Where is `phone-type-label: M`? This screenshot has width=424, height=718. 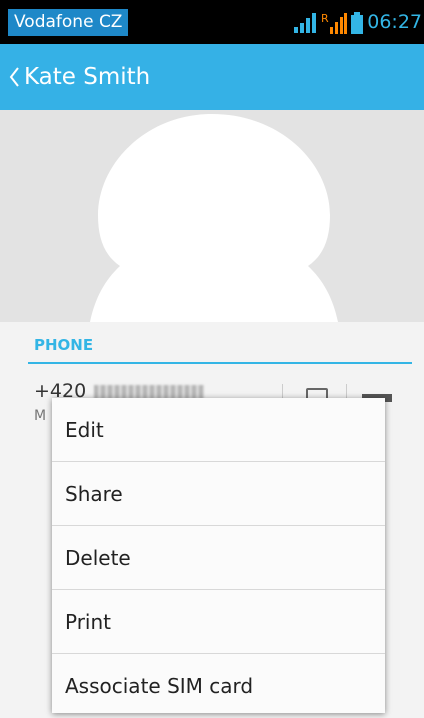
phone-type-label: M is located at coordinates (40, 416).